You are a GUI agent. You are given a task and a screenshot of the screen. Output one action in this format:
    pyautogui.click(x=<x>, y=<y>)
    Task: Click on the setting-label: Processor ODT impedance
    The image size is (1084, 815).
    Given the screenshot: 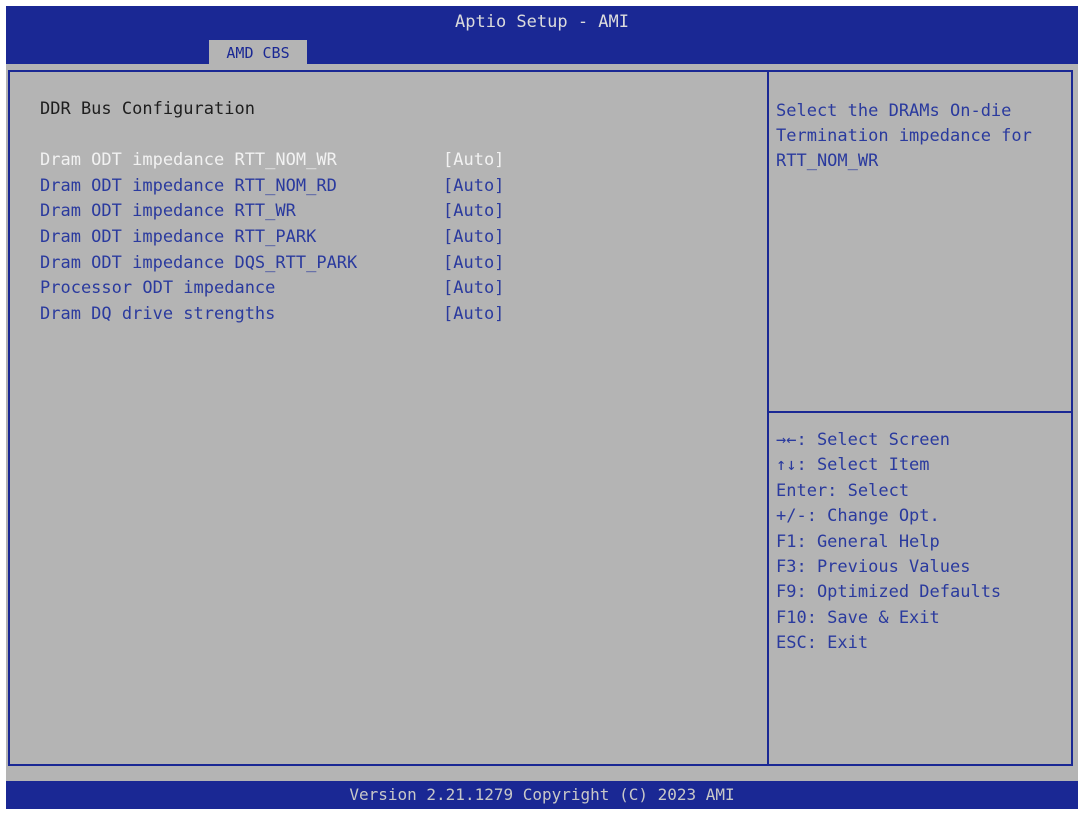 What is the action you would take?
    pyautogui.click(x=158, y=288)
    